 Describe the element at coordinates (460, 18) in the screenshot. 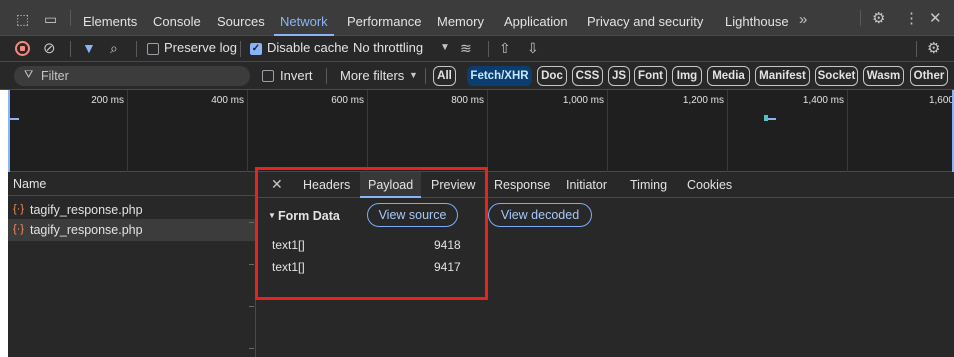

I see `tab-memory: Memory` at that location.